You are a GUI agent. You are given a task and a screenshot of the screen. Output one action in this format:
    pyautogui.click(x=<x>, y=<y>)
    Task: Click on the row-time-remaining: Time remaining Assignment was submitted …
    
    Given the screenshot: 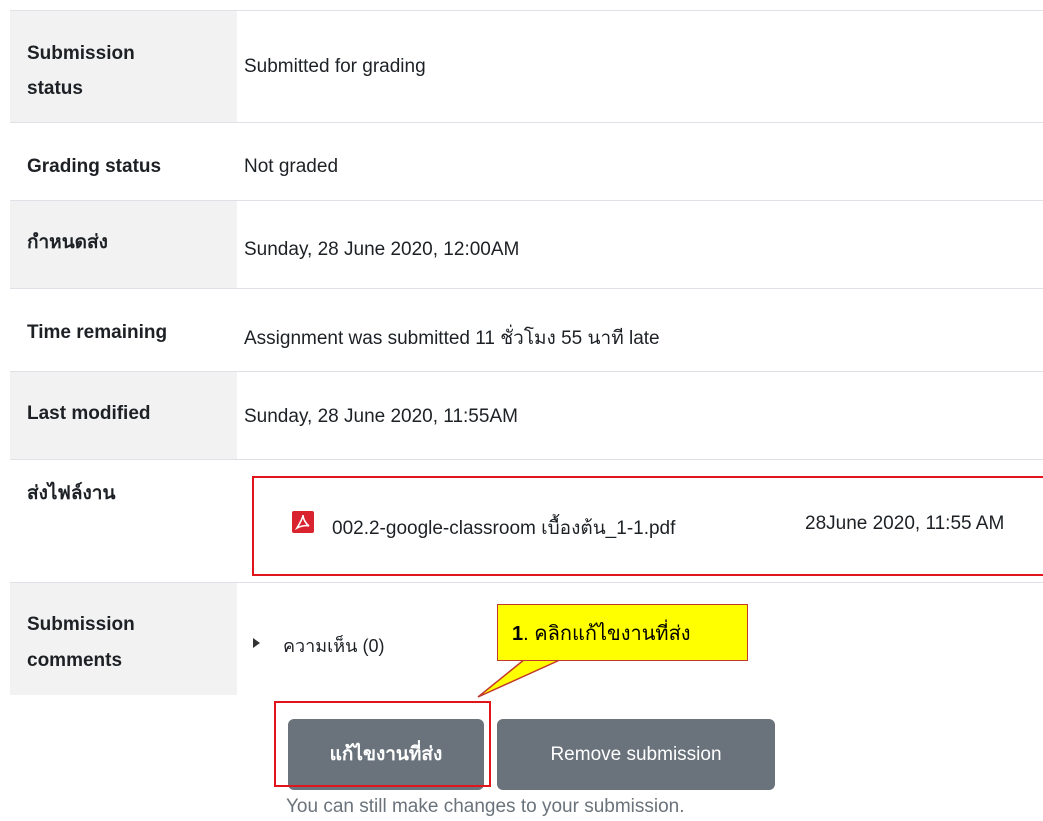 What is the action you would take?
    pyautogui.click(x=526, y=330)
    